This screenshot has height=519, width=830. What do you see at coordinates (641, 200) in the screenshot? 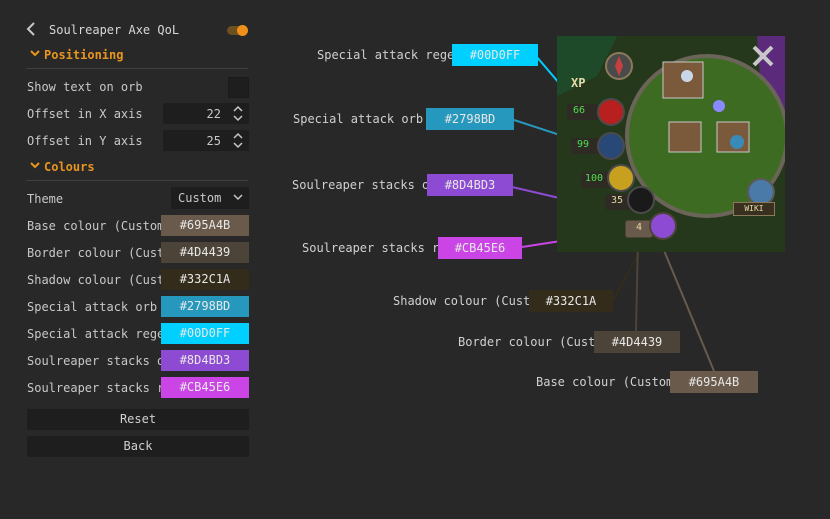
I see `special-attack-icon` at bounding box center [641, 200].